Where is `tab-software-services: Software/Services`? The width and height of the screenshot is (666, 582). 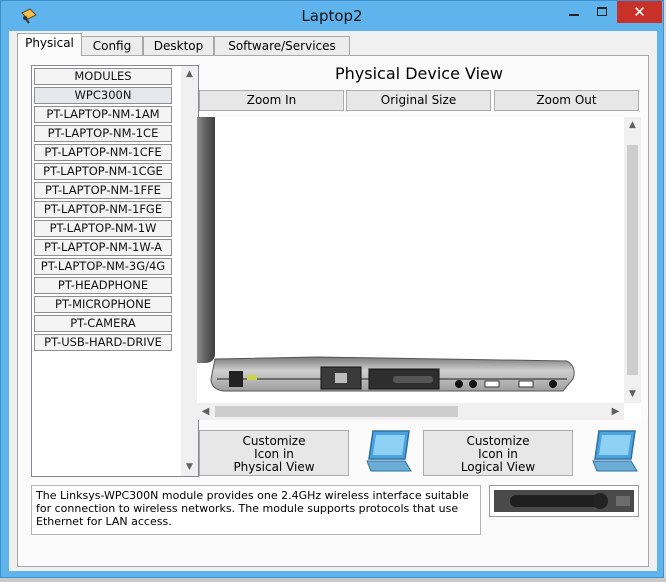 tab-software-services: Software/Services is located at coordinates (282, 45).